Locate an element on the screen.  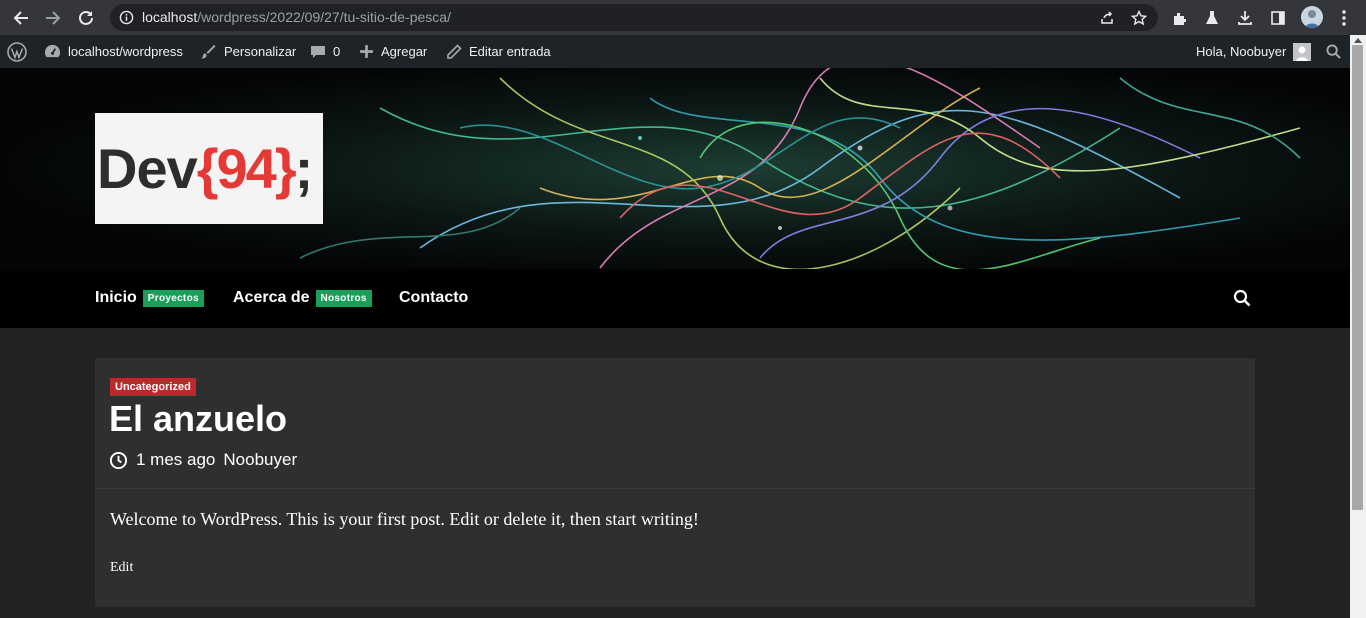
info-icon is located at coordinates (126, 17).